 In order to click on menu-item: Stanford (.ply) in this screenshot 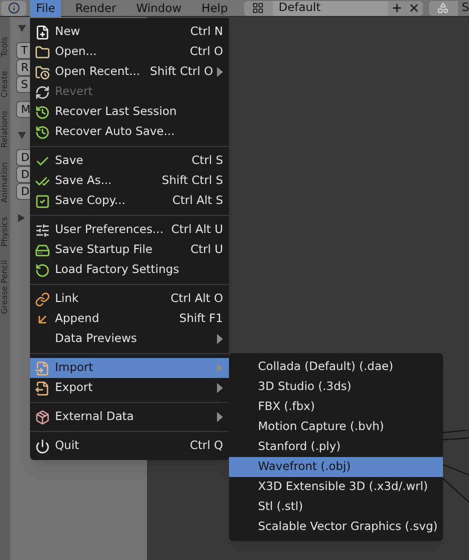, I will do `click(336, 447)`.